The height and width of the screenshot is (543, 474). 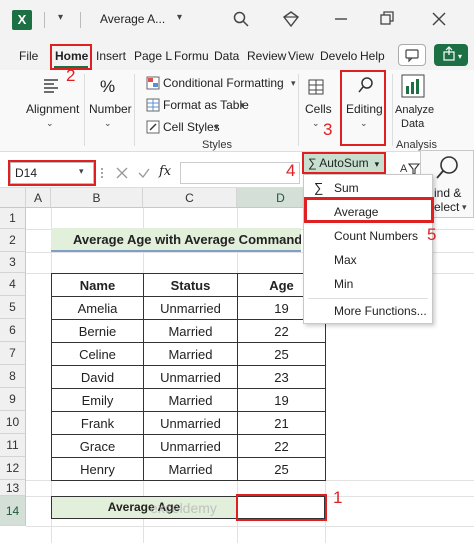 I want to click on find-select-button: ind &, so click(x=447, y=193).